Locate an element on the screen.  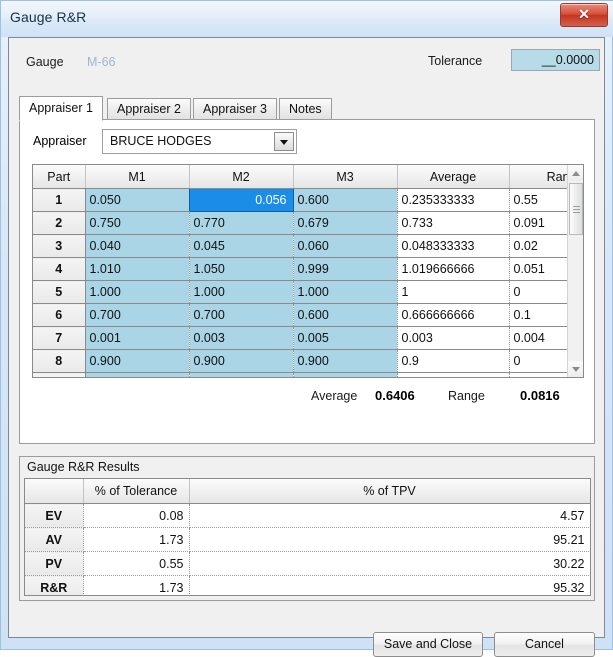
cell-m1: 1.010 is located at coordinates (137, 269).